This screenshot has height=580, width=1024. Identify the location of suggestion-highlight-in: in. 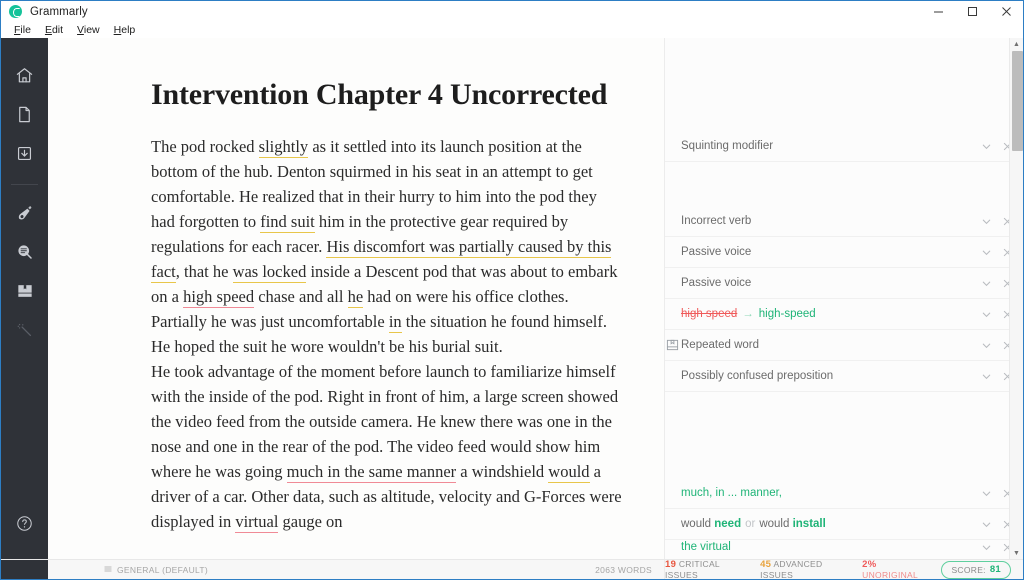
(395, 322).